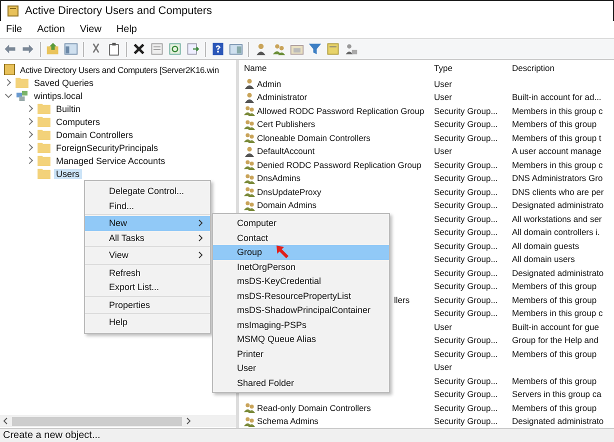  Describe the element at coordinates (558, 191) in the screenshot. I see `table-cell: DNS clients who are per` at that location.